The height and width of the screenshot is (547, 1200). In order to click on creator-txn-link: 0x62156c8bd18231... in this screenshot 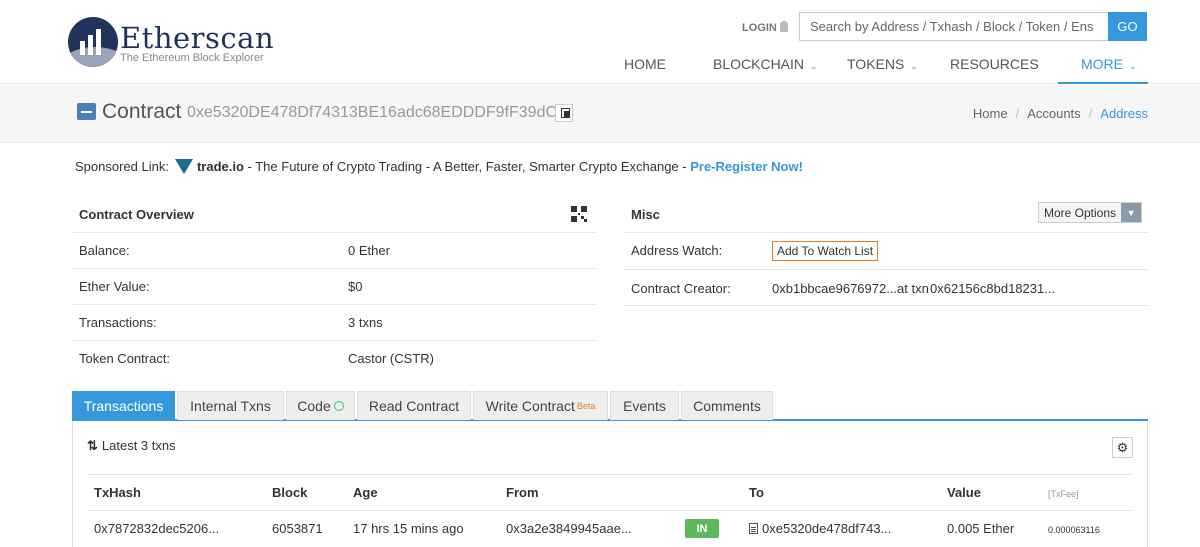, I will do `click(992, 288)`.